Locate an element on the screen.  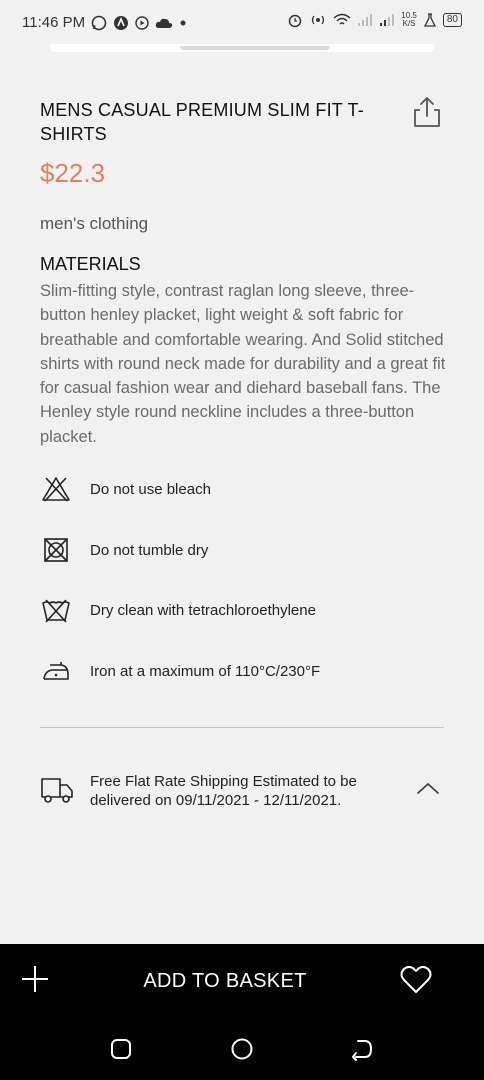
battery-indicator: 80 is located at coordinates (452, 20).